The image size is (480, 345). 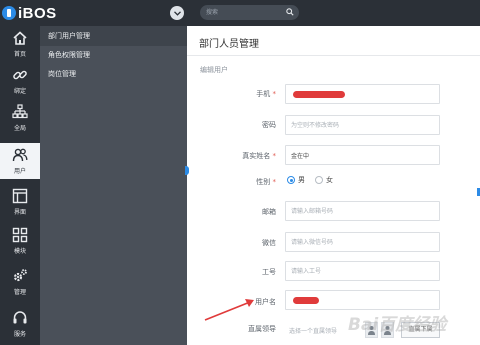 I want to click on password-label: 密码, so click(x=269, y=125).